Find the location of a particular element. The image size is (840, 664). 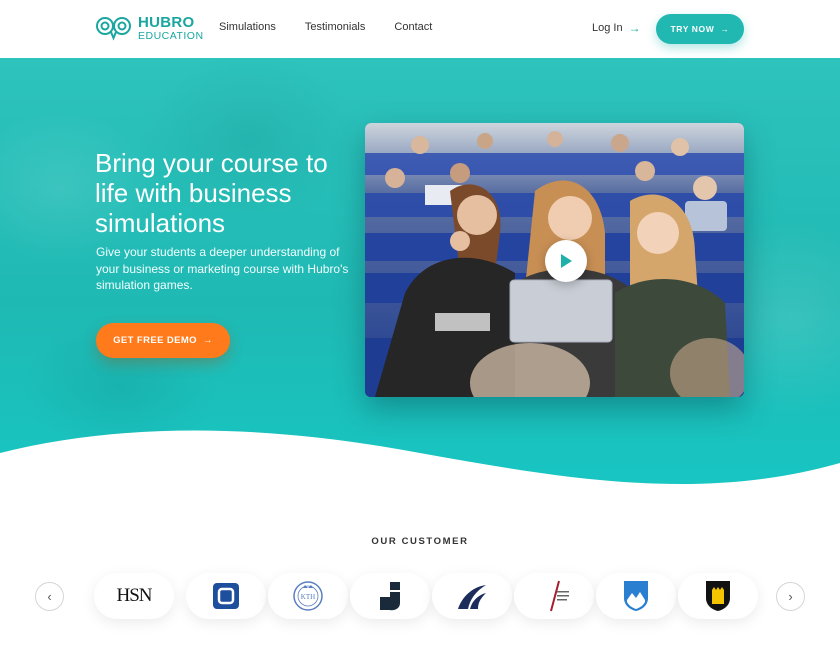

customer-logo-shield-black is located at coordinates (718, 596).